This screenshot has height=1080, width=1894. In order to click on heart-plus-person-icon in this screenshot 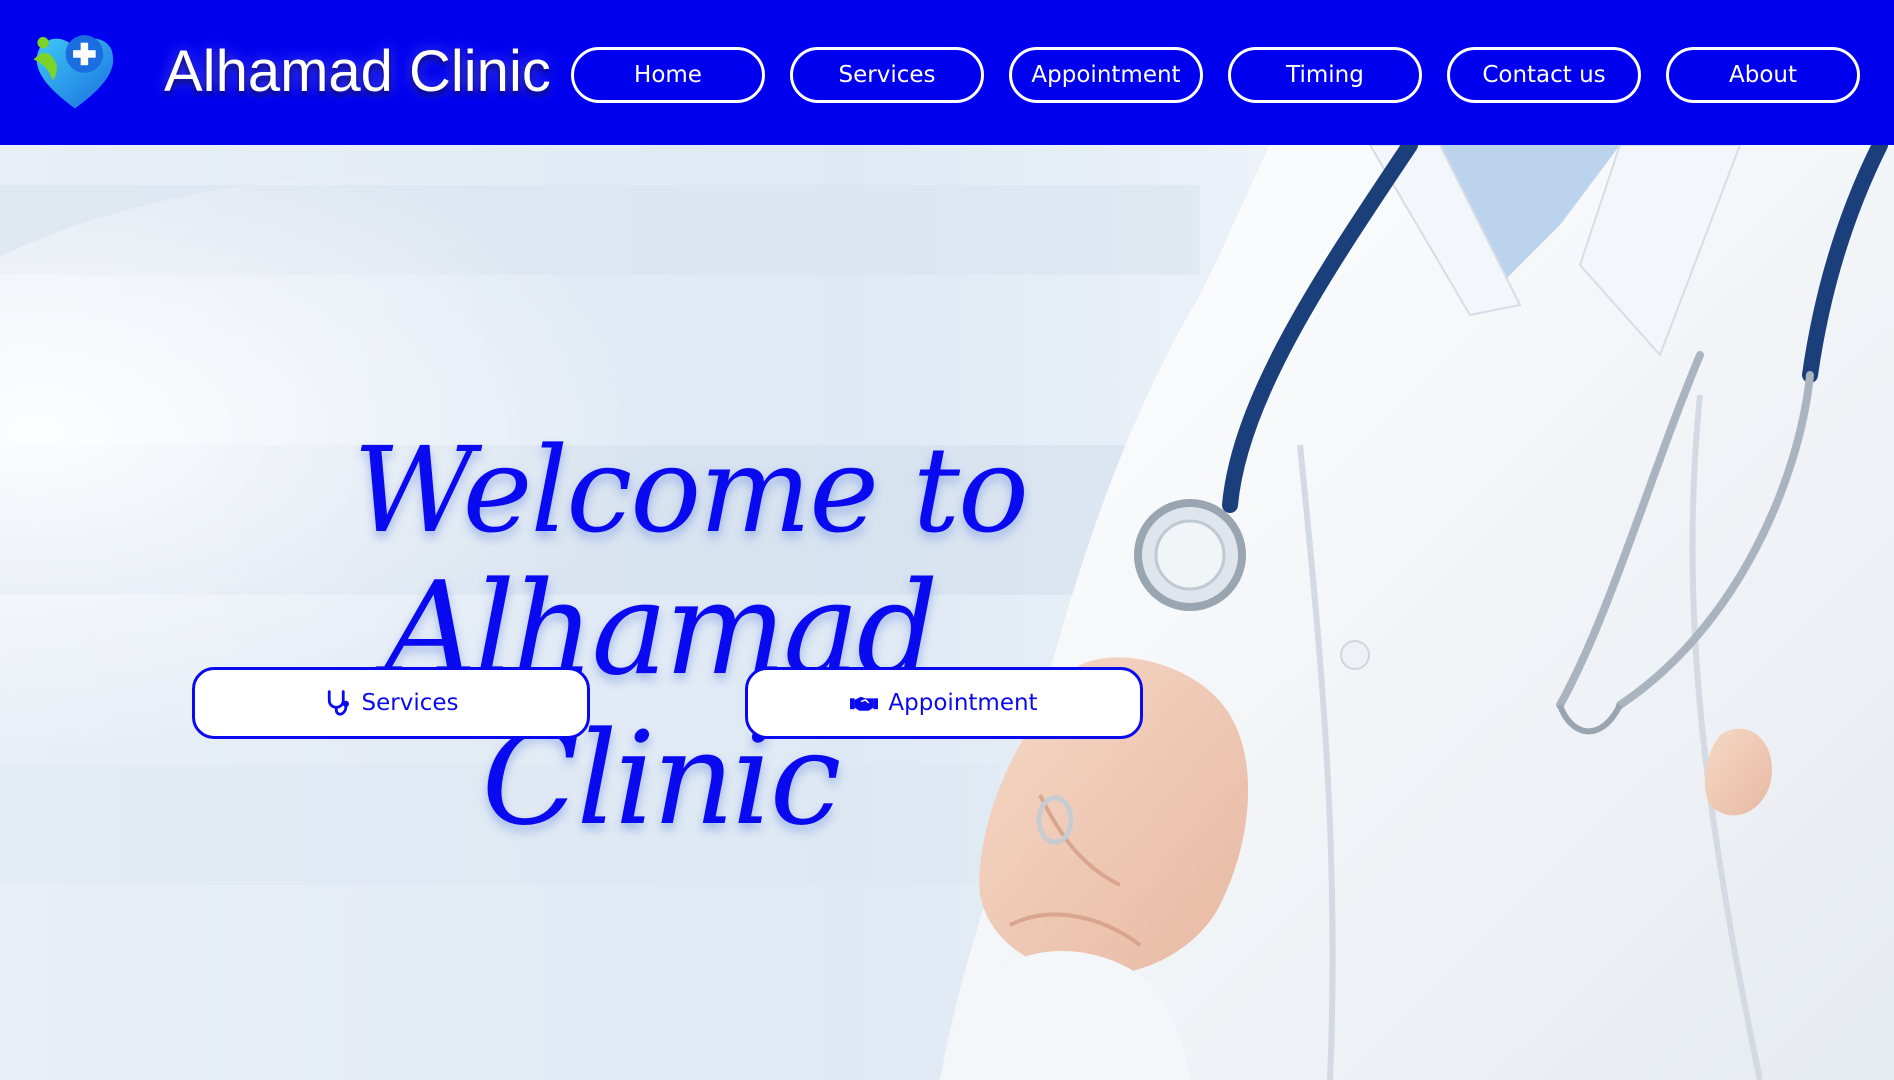, I will do `click(75, 69)`.